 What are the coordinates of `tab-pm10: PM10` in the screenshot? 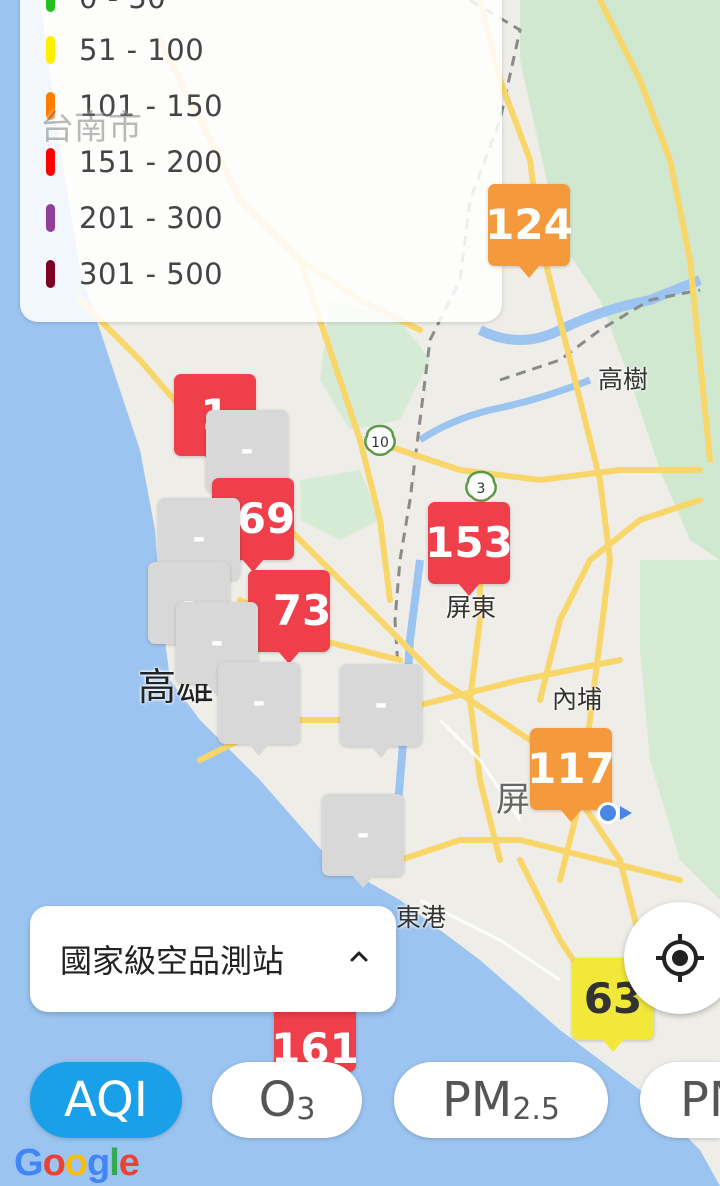 It's located at (680, 1100).